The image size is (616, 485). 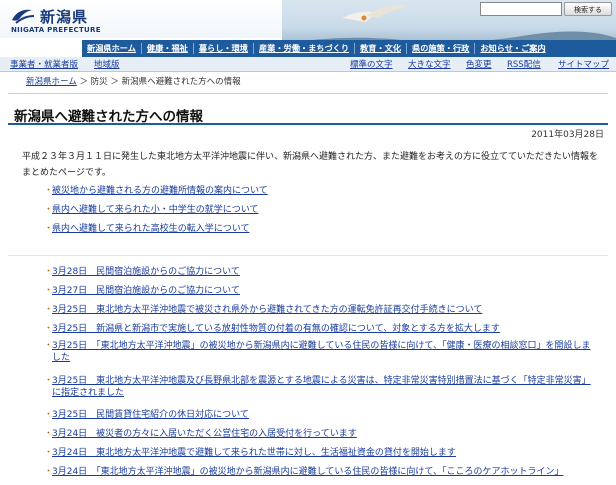 I want to click on title-underline, so click(x=308, y=124).